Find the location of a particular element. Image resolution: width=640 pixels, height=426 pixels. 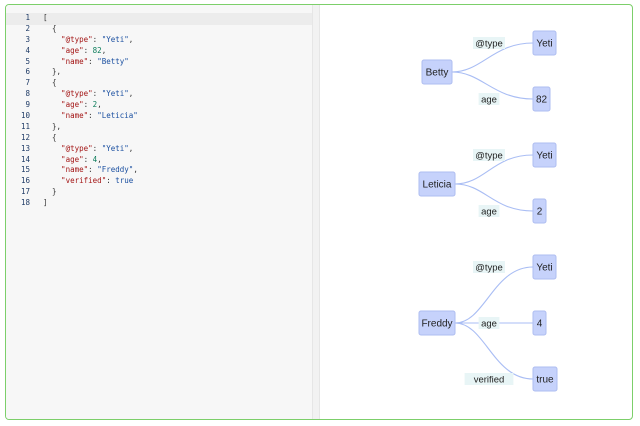

line-number: 2 is located at coordinates (27, 28).